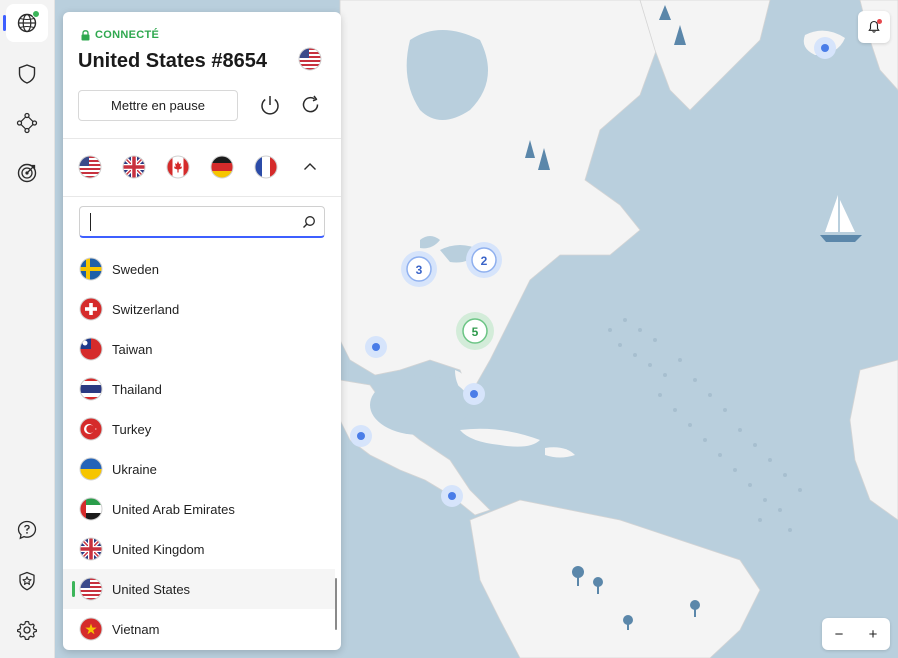 This screenshot has height=658, width=898. I want to click on meshnet-icon, so click(27, 123).